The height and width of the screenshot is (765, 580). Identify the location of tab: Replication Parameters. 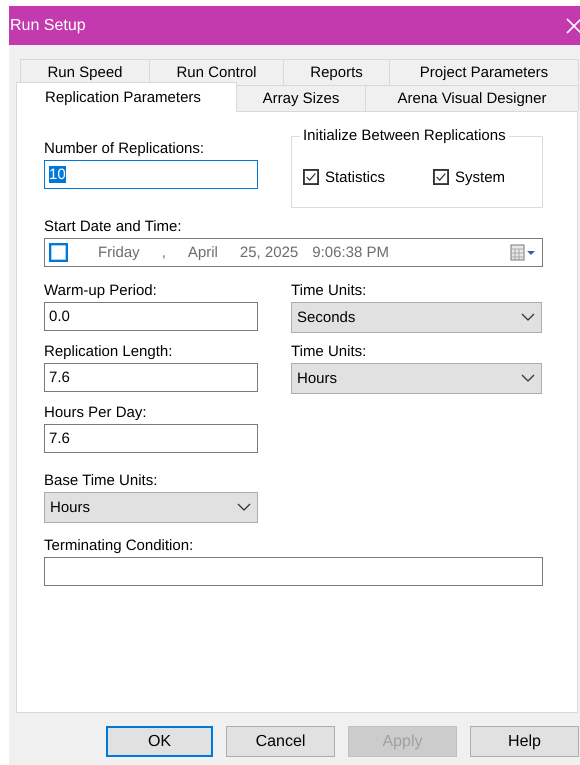
(126, 97).